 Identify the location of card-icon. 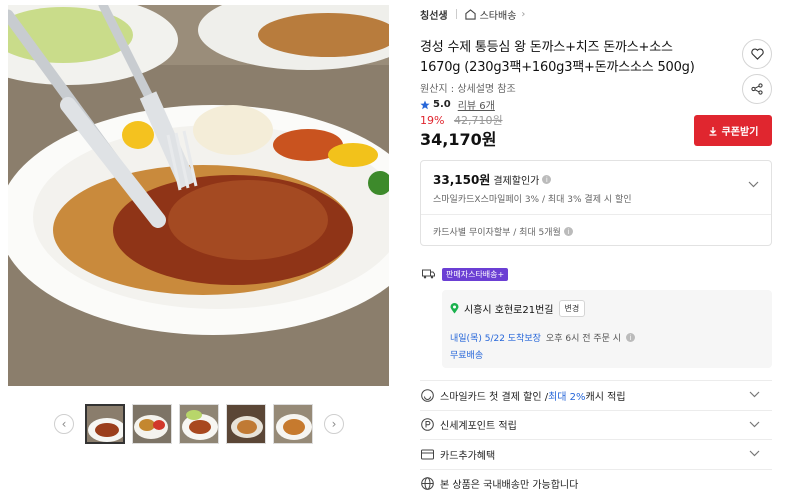
(427, 454).